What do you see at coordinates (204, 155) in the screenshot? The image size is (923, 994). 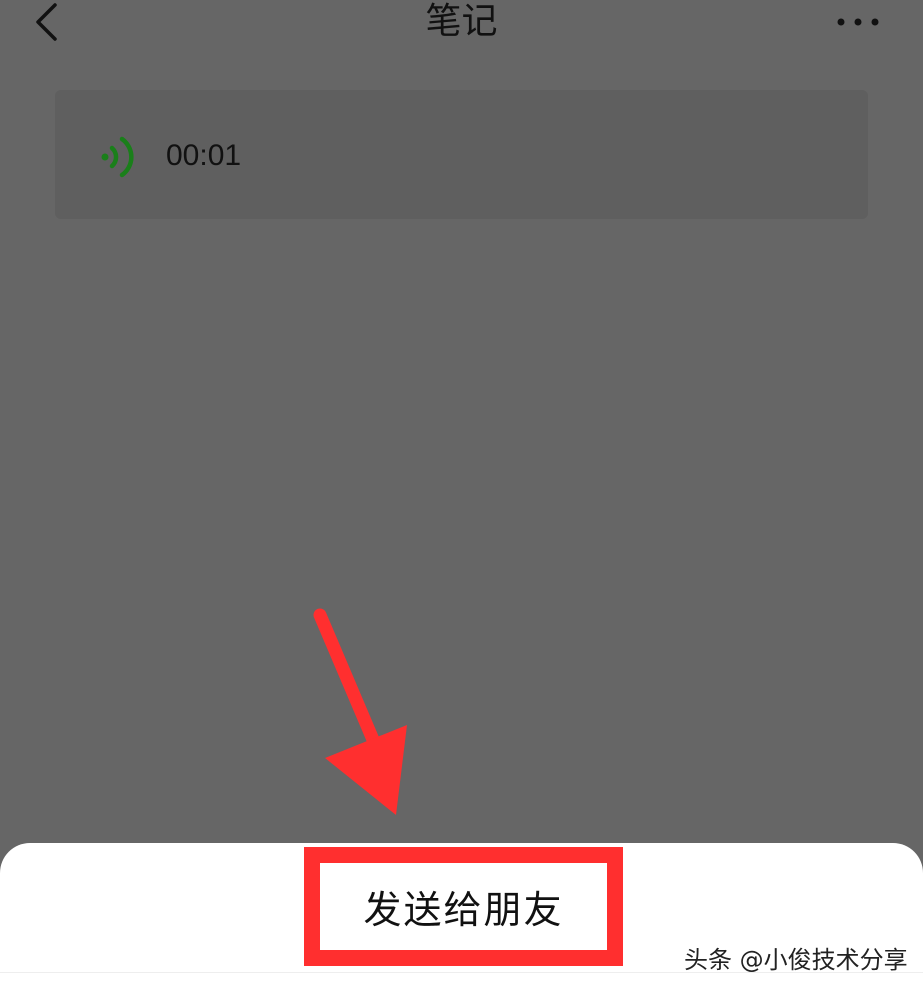 I see `voice-duration: 00:01` at bounding box center [204, 155].